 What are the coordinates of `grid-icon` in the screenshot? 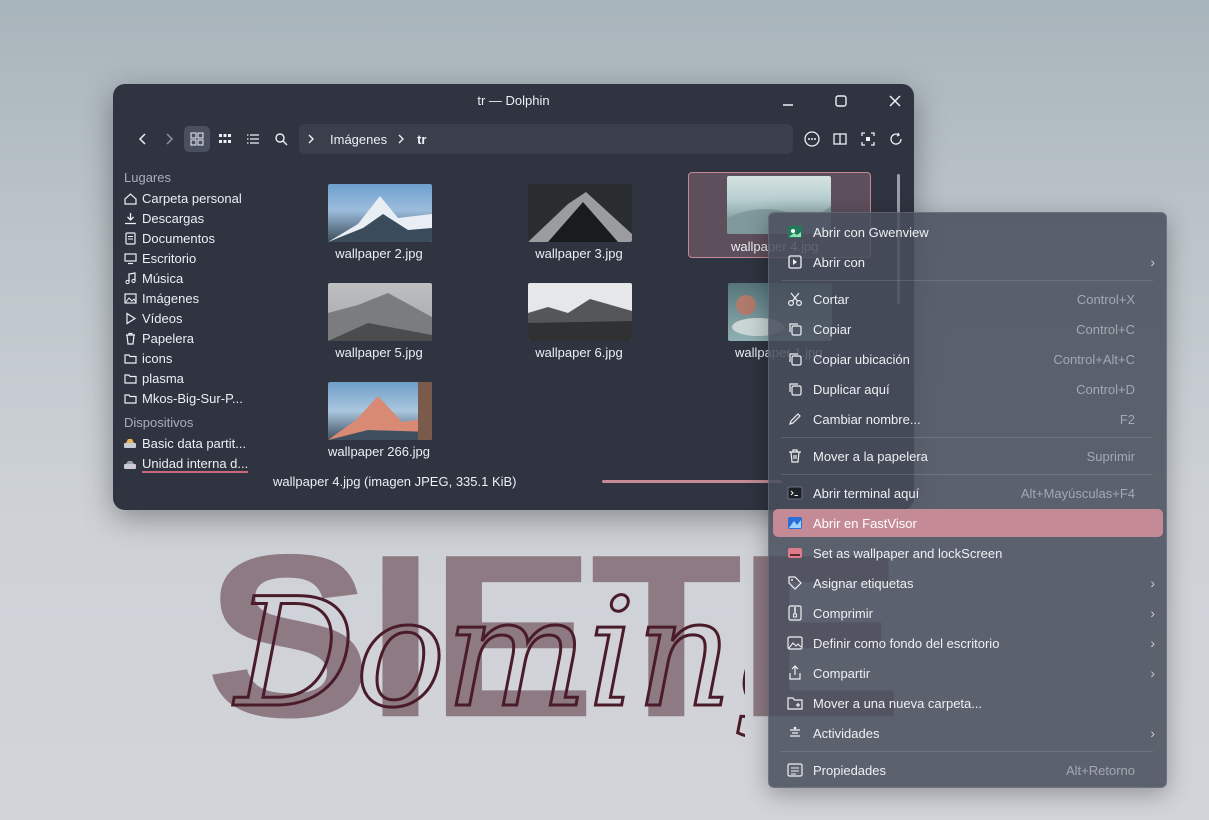 It's located at (197, 139).